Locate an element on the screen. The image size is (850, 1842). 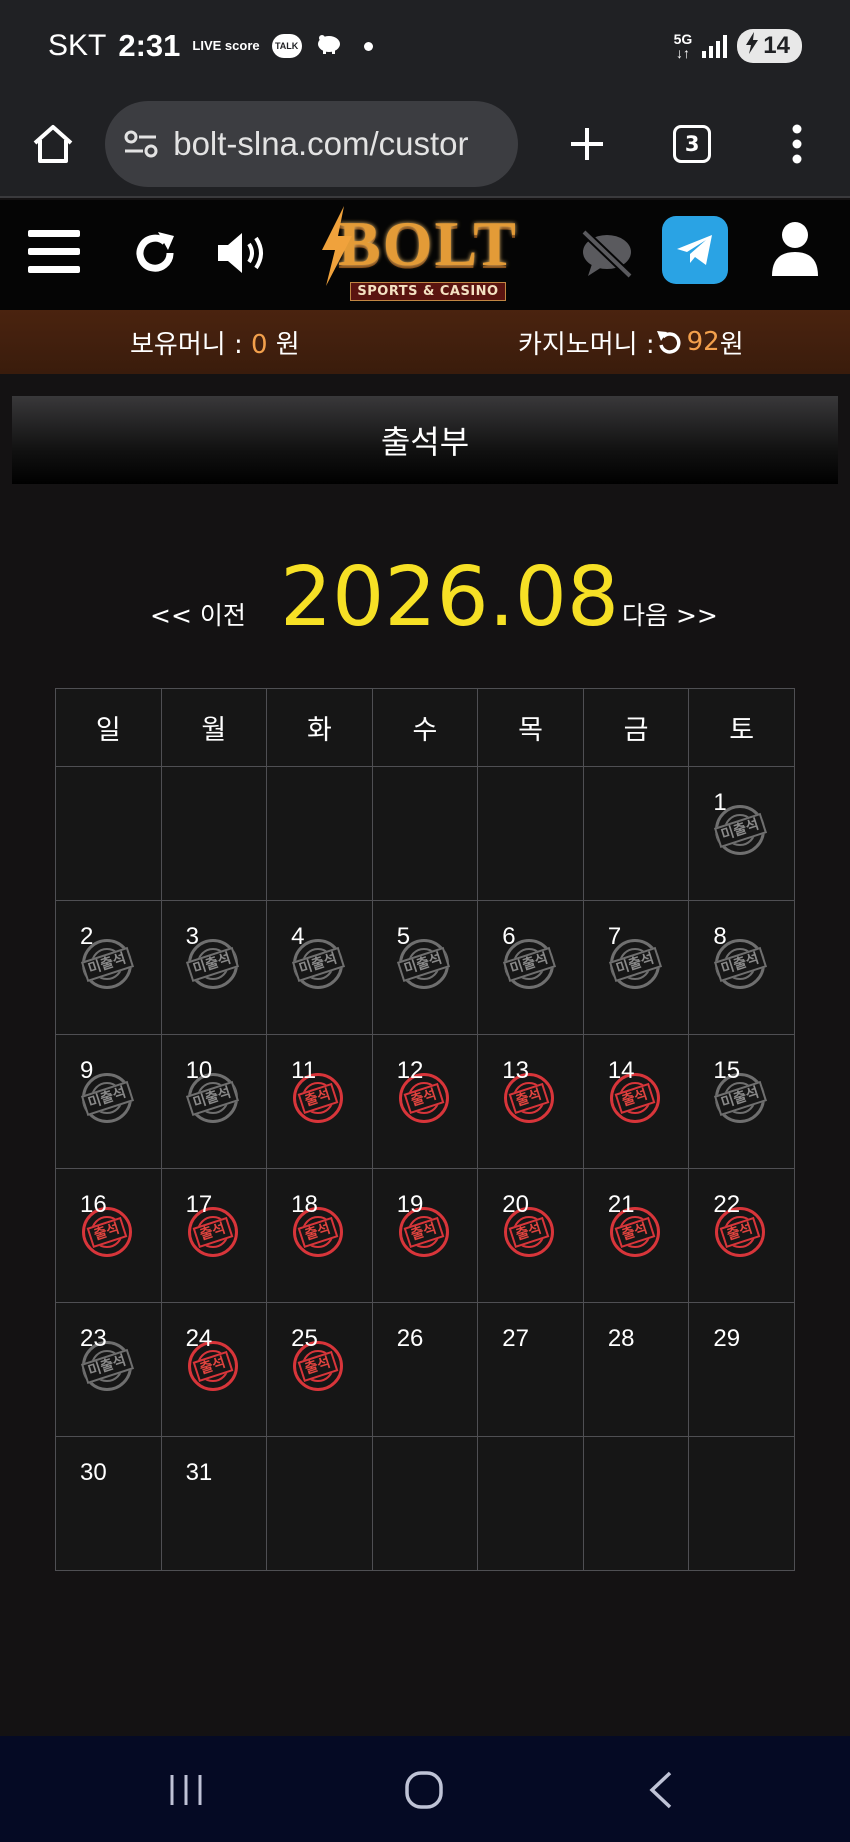
calendar-week-row: 30 31 is located at coordinates (425, 1503).